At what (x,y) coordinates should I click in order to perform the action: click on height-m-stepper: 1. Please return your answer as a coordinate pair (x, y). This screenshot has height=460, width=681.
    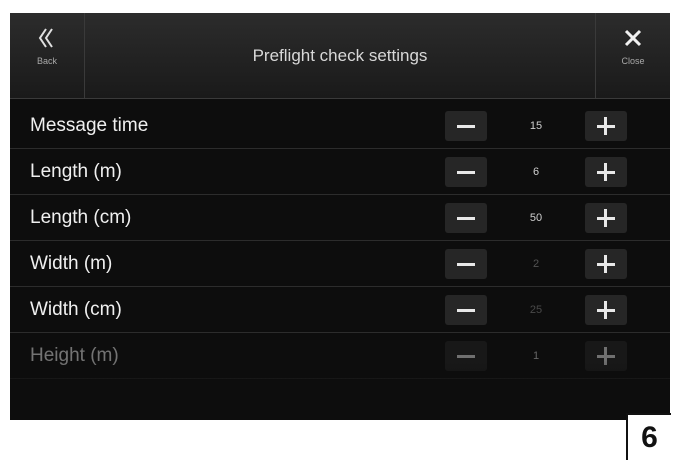
    Looking at the image, I should click on (540, 356).